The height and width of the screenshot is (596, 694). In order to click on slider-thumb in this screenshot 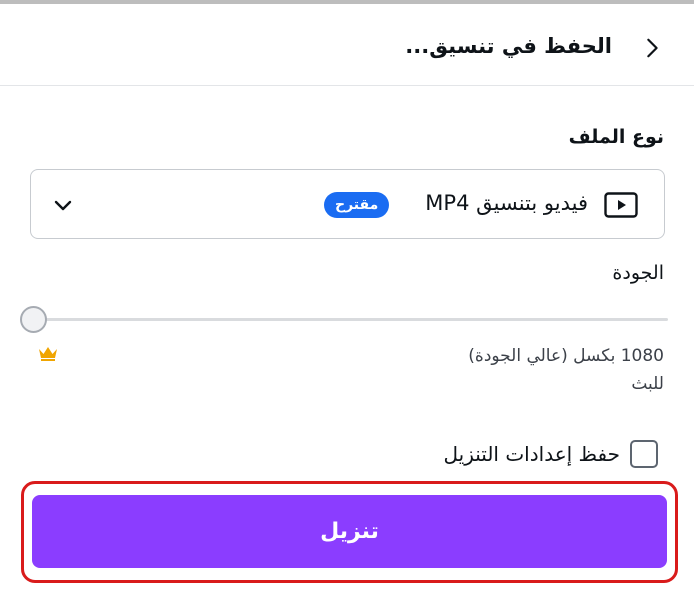, I will do `click(33, 319)`.